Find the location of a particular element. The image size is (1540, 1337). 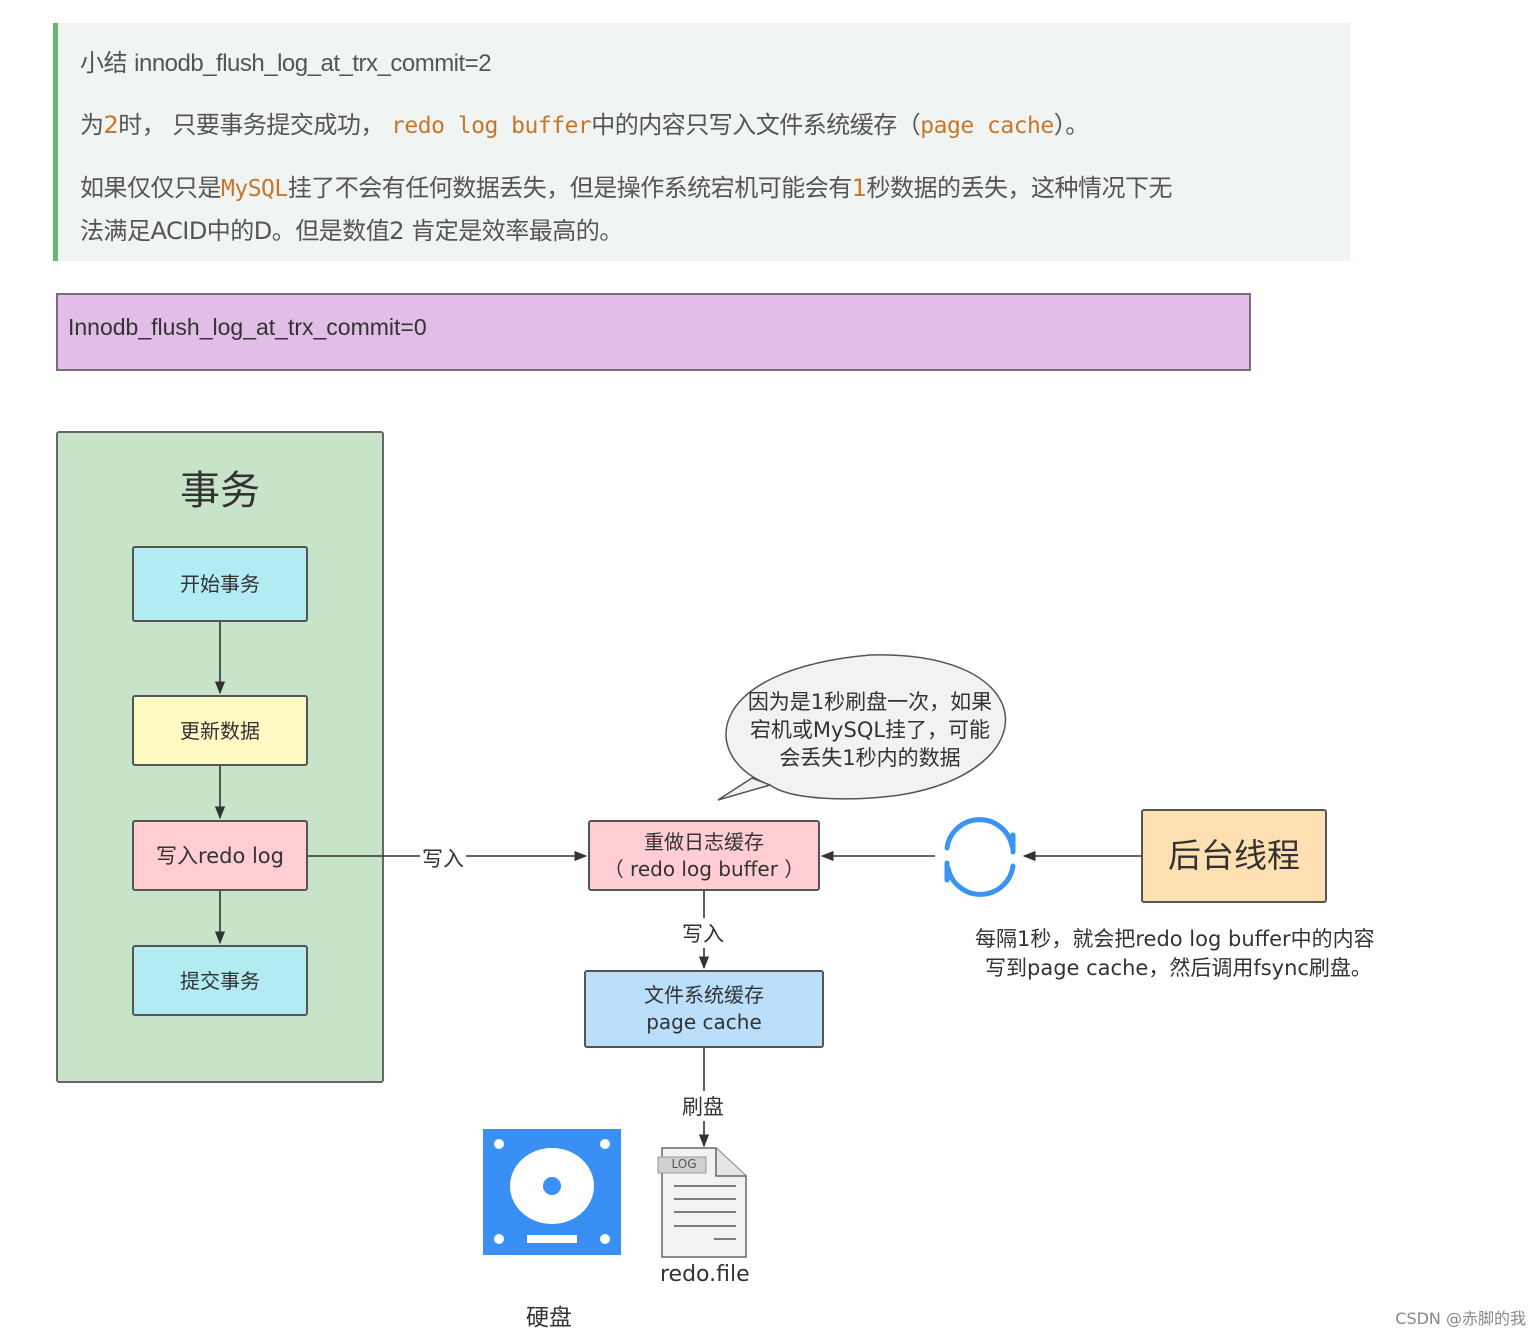

redo-file-label: redo.file is located at coordinates (705, 1274).